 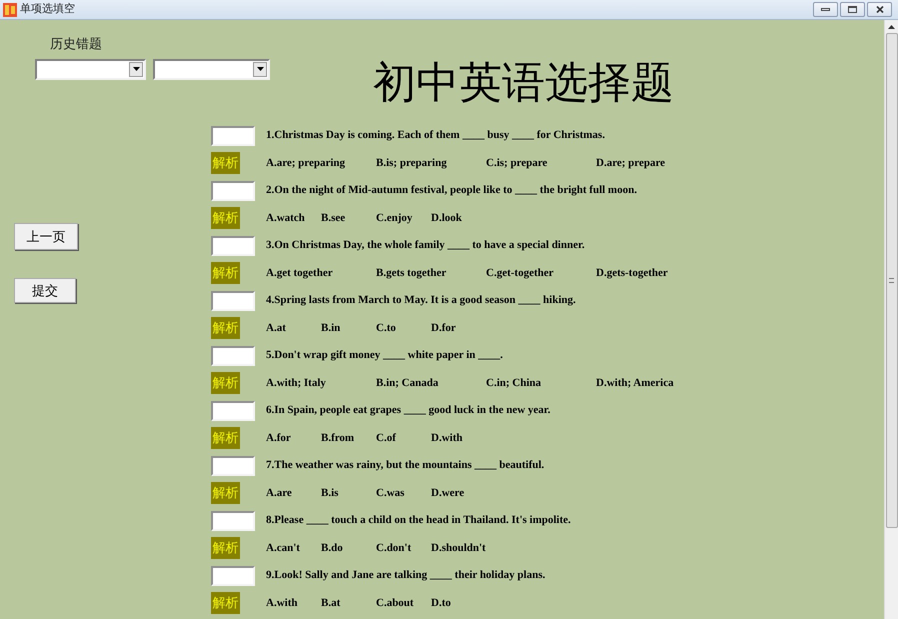 I want to click on question-text: 8.Please ____ touch a child on the head in Thailand. It's impolite., so click(x=418, y=520).